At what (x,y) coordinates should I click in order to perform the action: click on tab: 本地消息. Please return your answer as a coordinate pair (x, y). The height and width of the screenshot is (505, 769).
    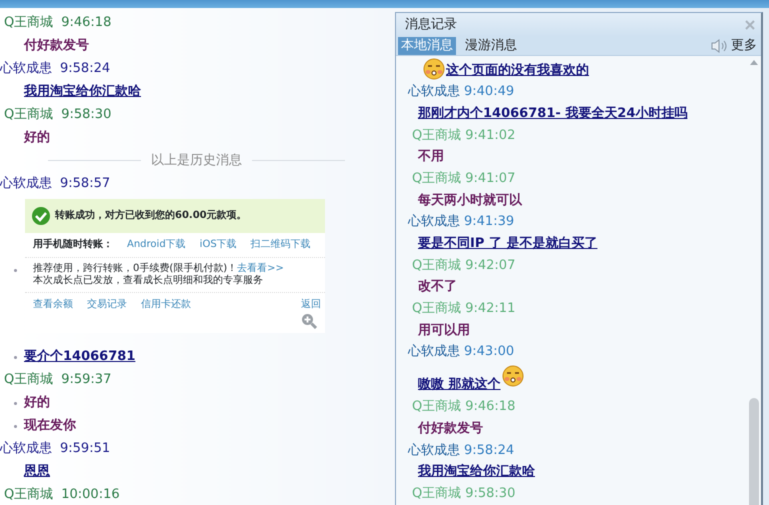
    Looking at the image, I should click on (427, 45).